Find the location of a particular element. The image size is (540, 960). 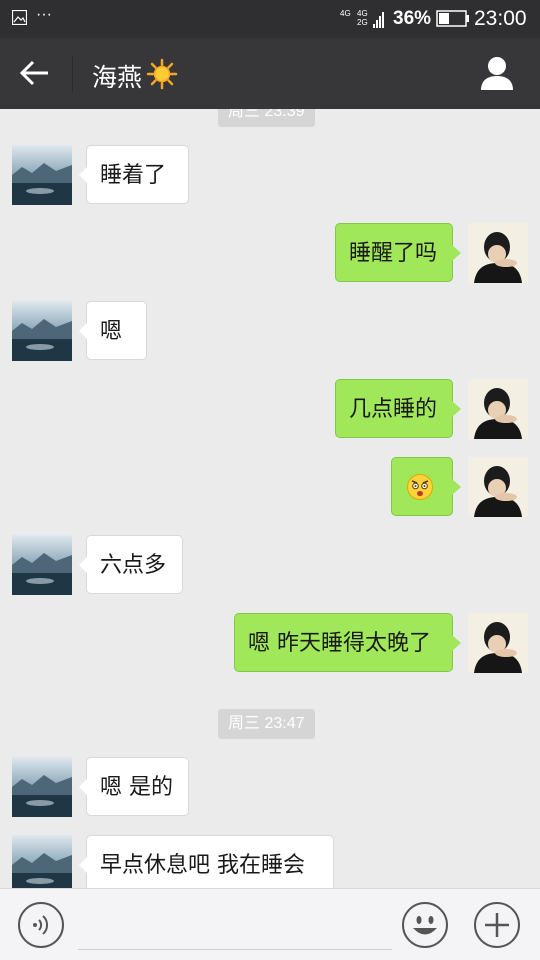

timestamp: 周三 23:39 is located at coordinates (266, 118).